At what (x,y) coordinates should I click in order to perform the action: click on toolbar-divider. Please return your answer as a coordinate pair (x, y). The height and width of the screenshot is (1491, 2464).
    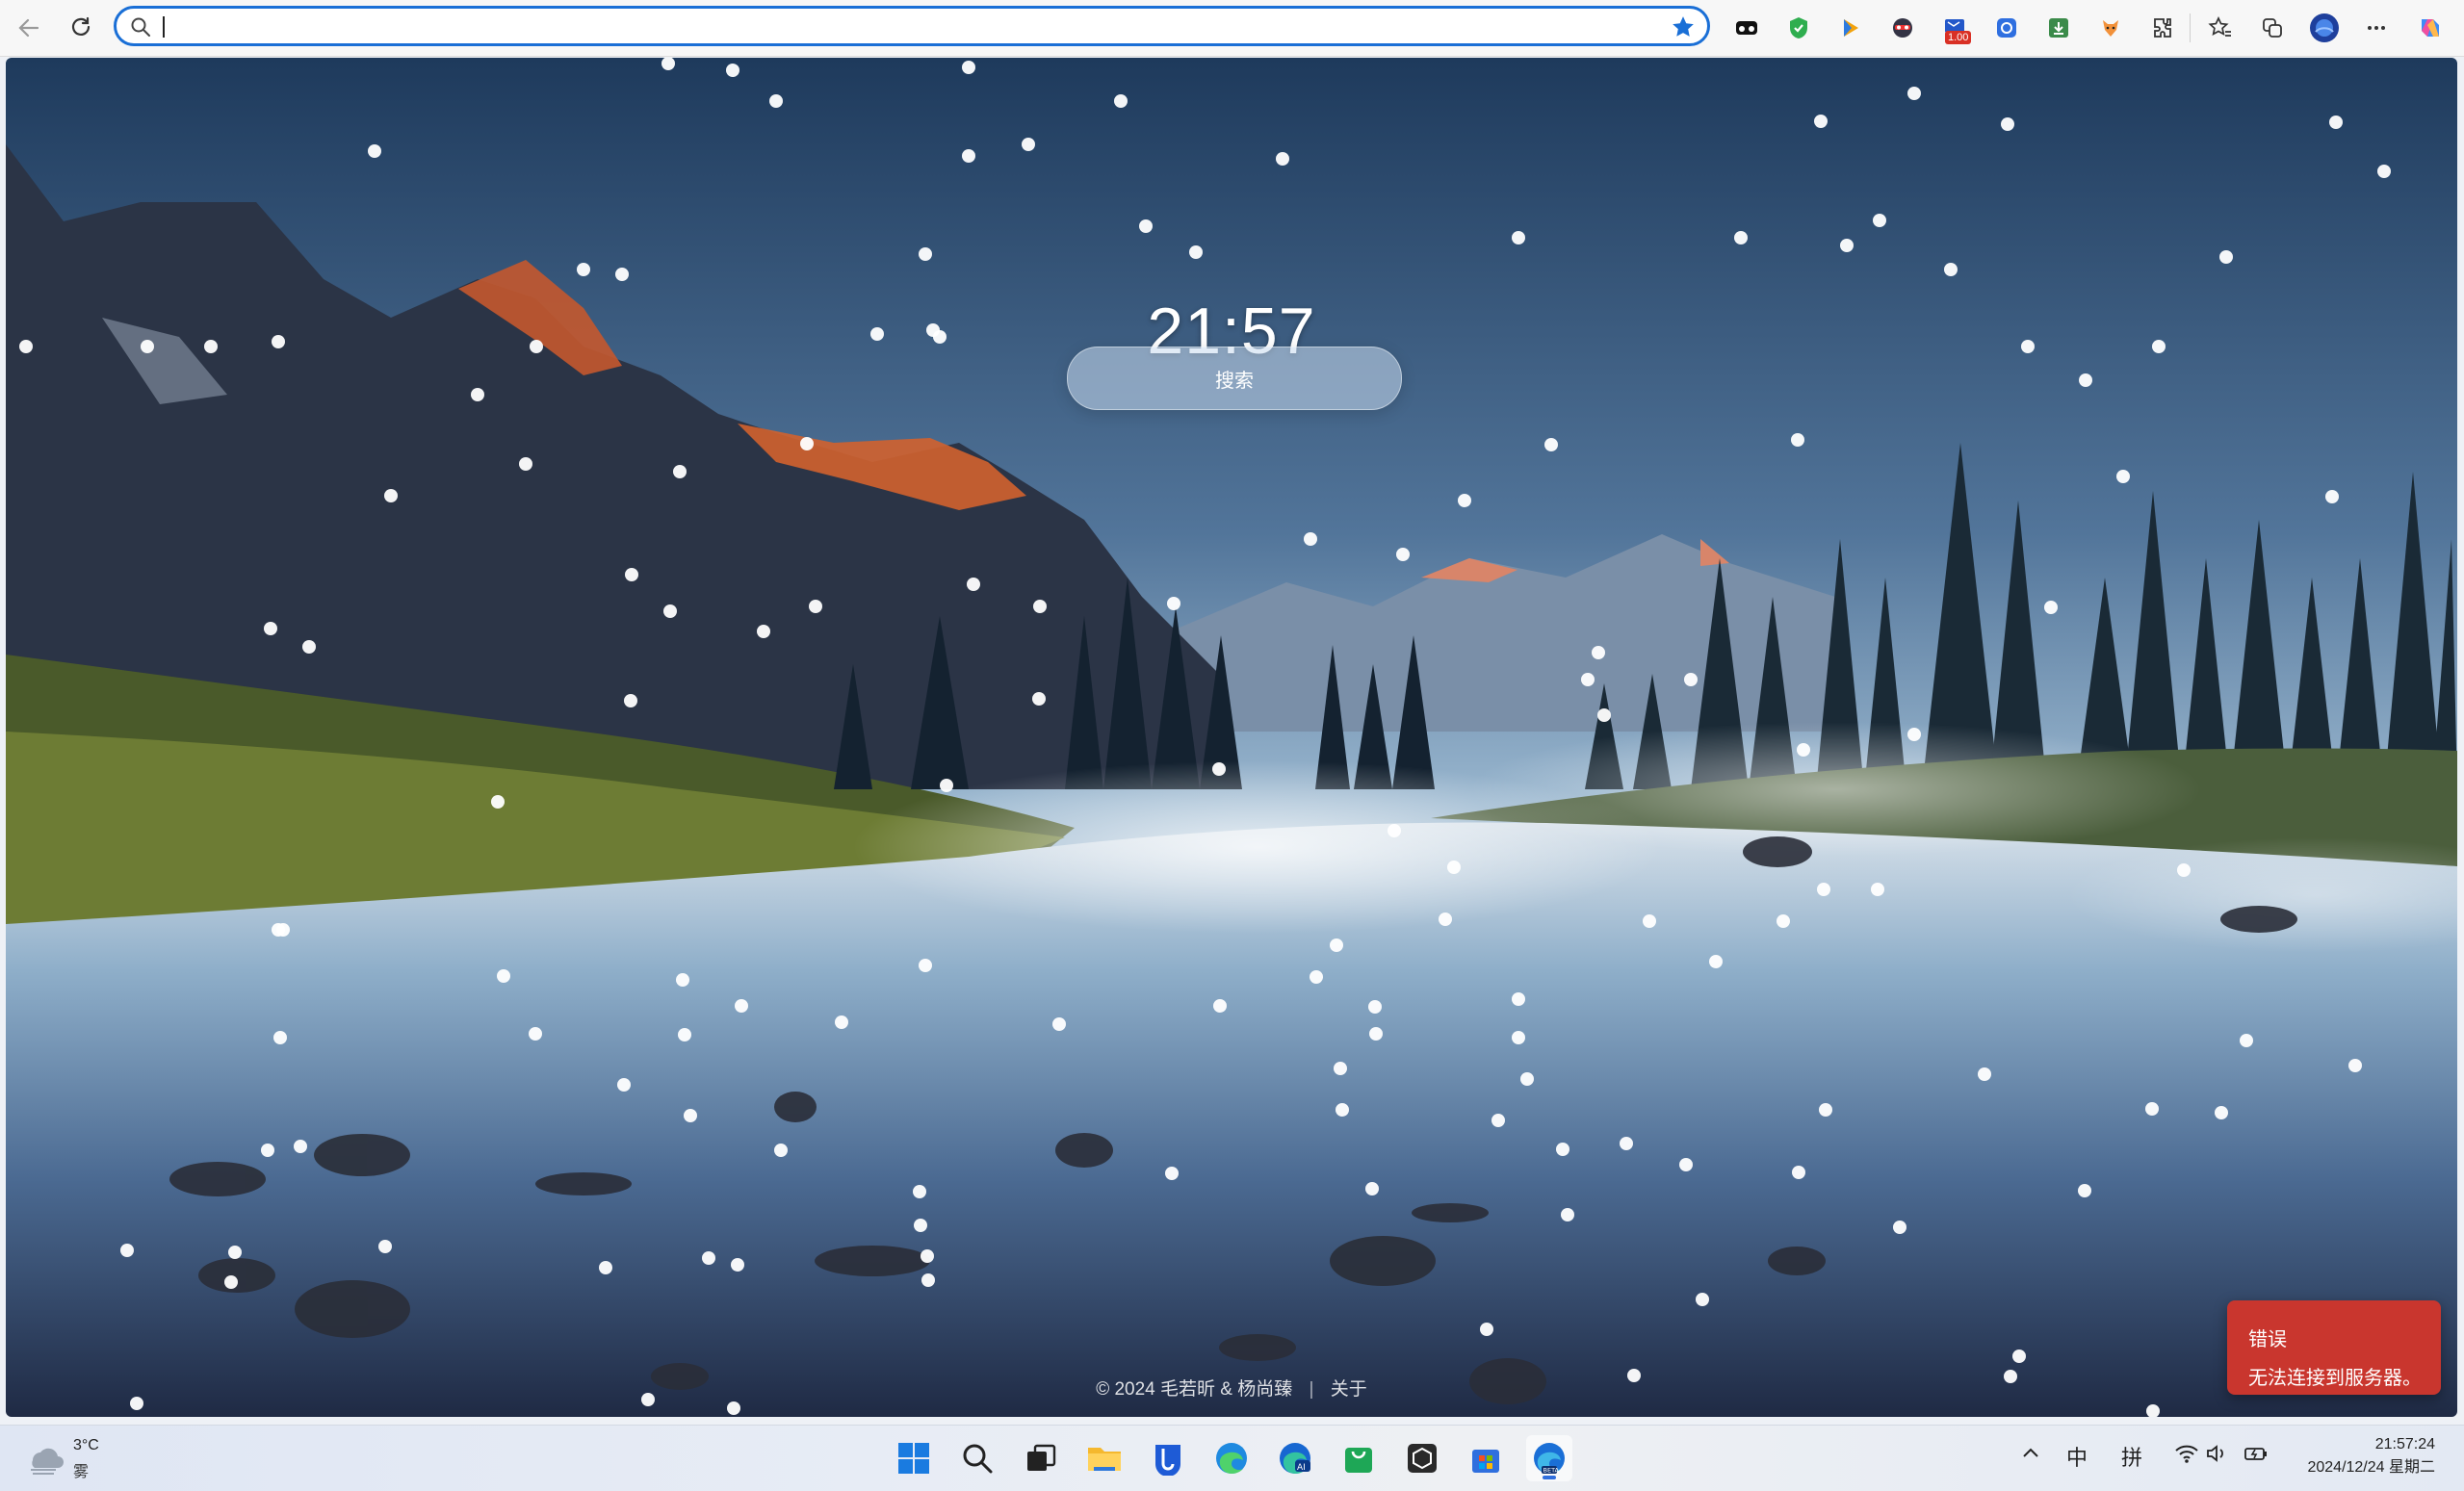
    Looking at the image, I should click on (2190, 27).